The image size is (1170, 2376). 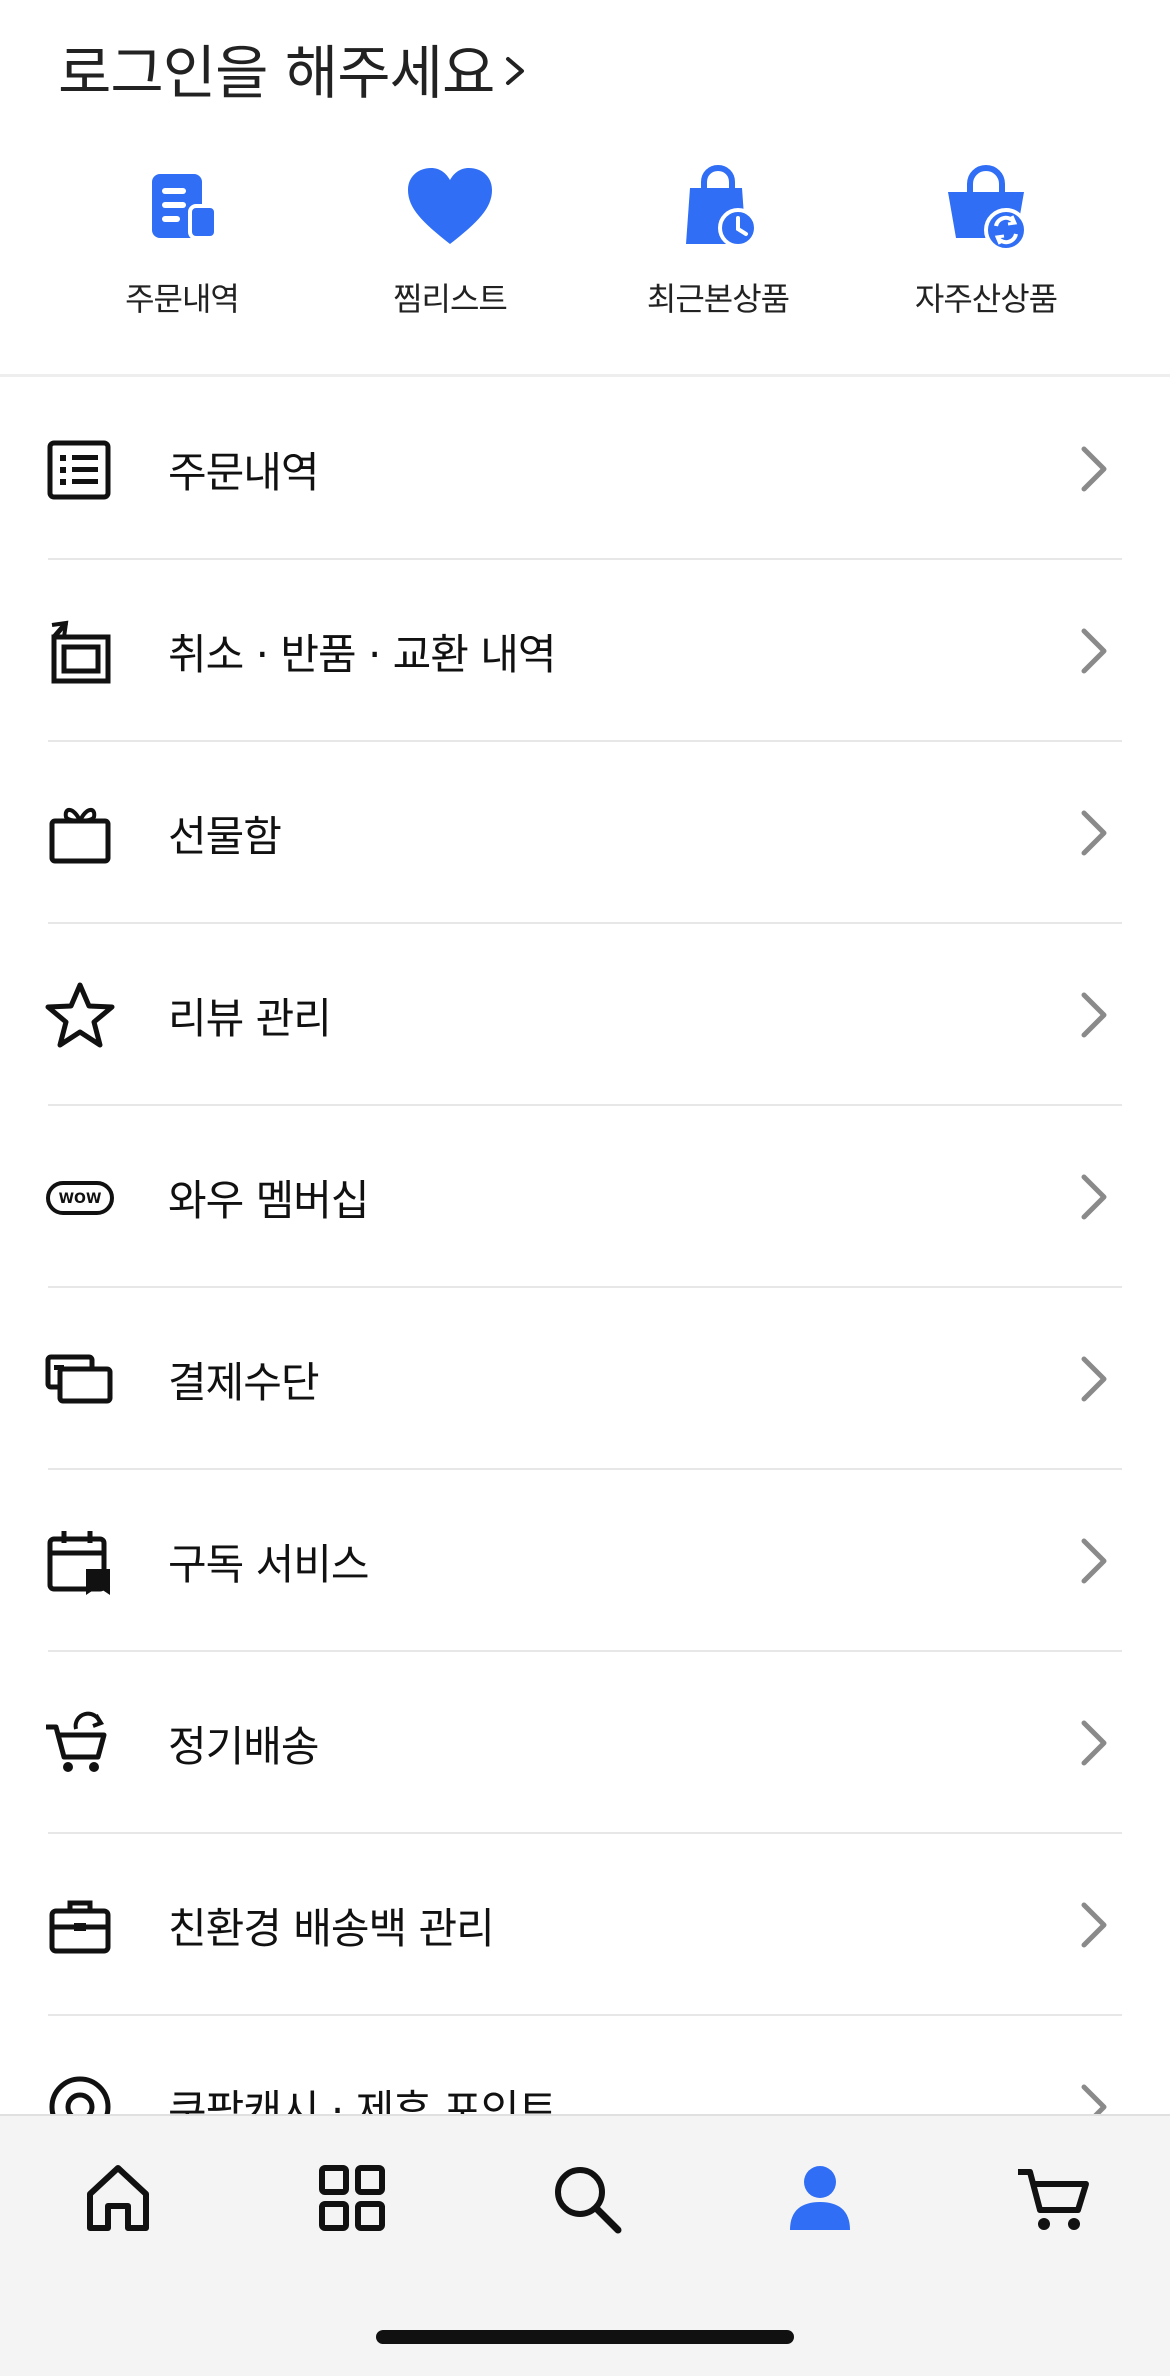 What do you see at coordinates (585, 1925) in the screenshot?
I see `menu-item-eco-delivery-bag: 친환경 배송백 관리` at bounding box center [585, 1925].